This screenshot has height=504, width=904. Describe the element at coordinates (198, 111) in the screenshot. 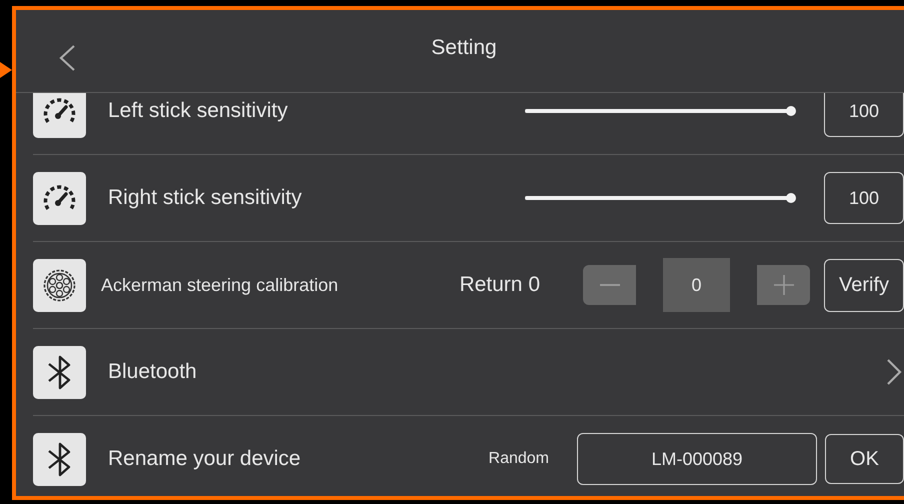

I see `setting-label: Left stick sensitivity` at that location.